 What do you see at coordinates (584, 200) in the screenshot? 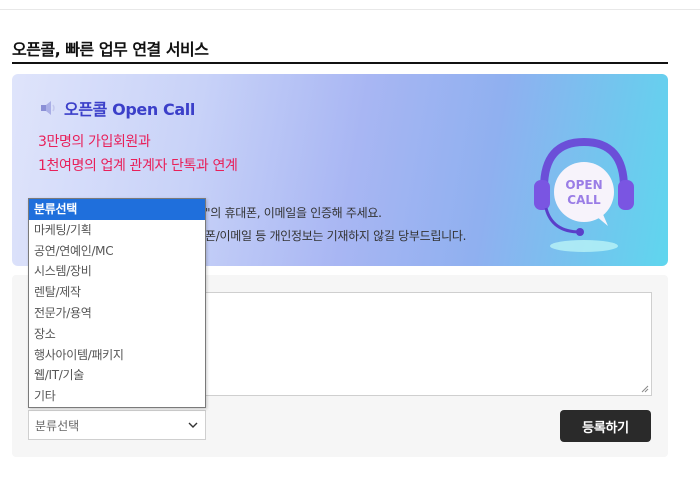
I see `badge-call-text: CALL` at bounding box center [584, 200].